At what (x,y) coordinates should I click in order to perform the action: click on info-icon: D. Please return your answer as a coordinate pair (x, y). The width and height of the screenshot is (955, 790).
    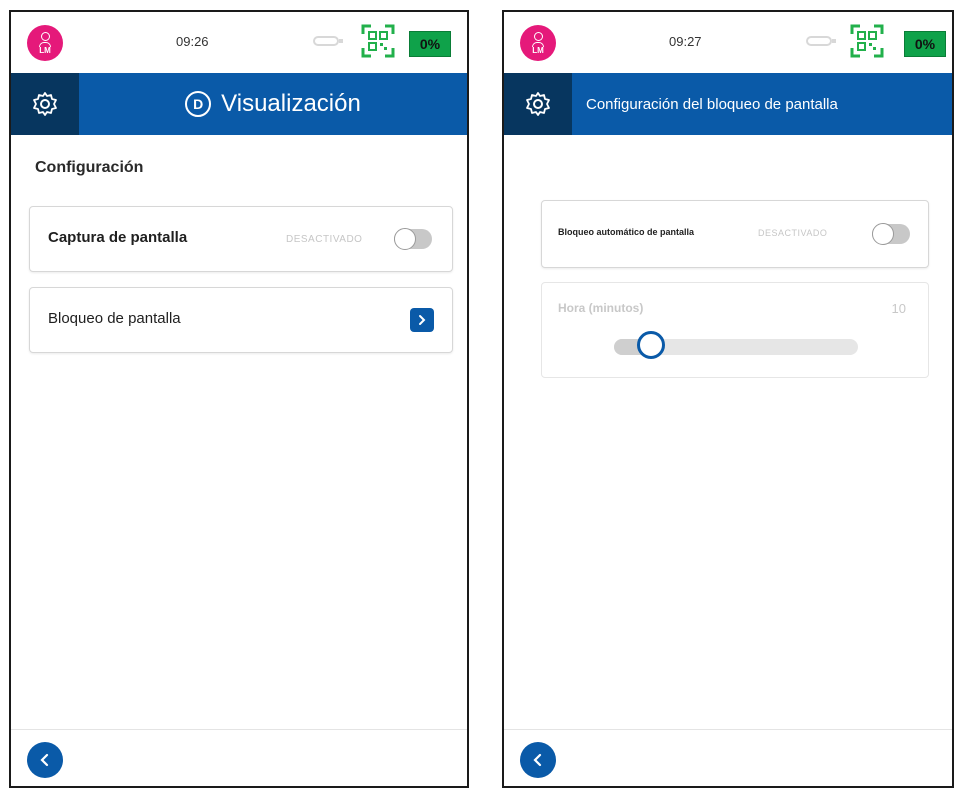
    Looking at the image, I should click on (198, 104).